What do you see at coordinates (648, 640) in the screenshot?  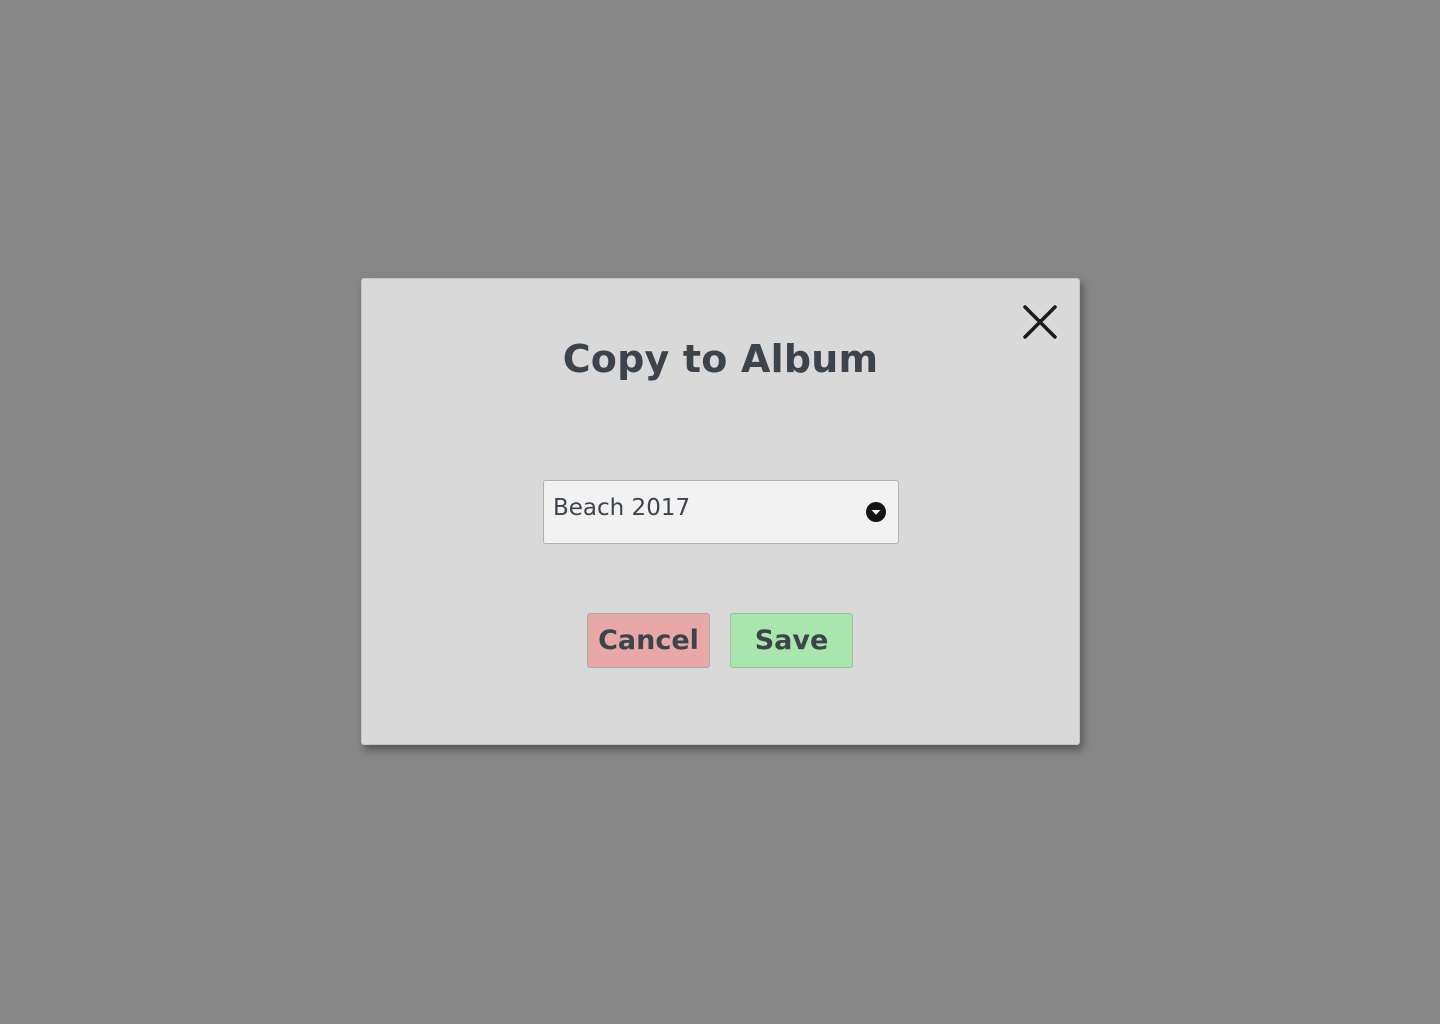 I see `cancel-button: Cancel` at bounding box center [648, 640].